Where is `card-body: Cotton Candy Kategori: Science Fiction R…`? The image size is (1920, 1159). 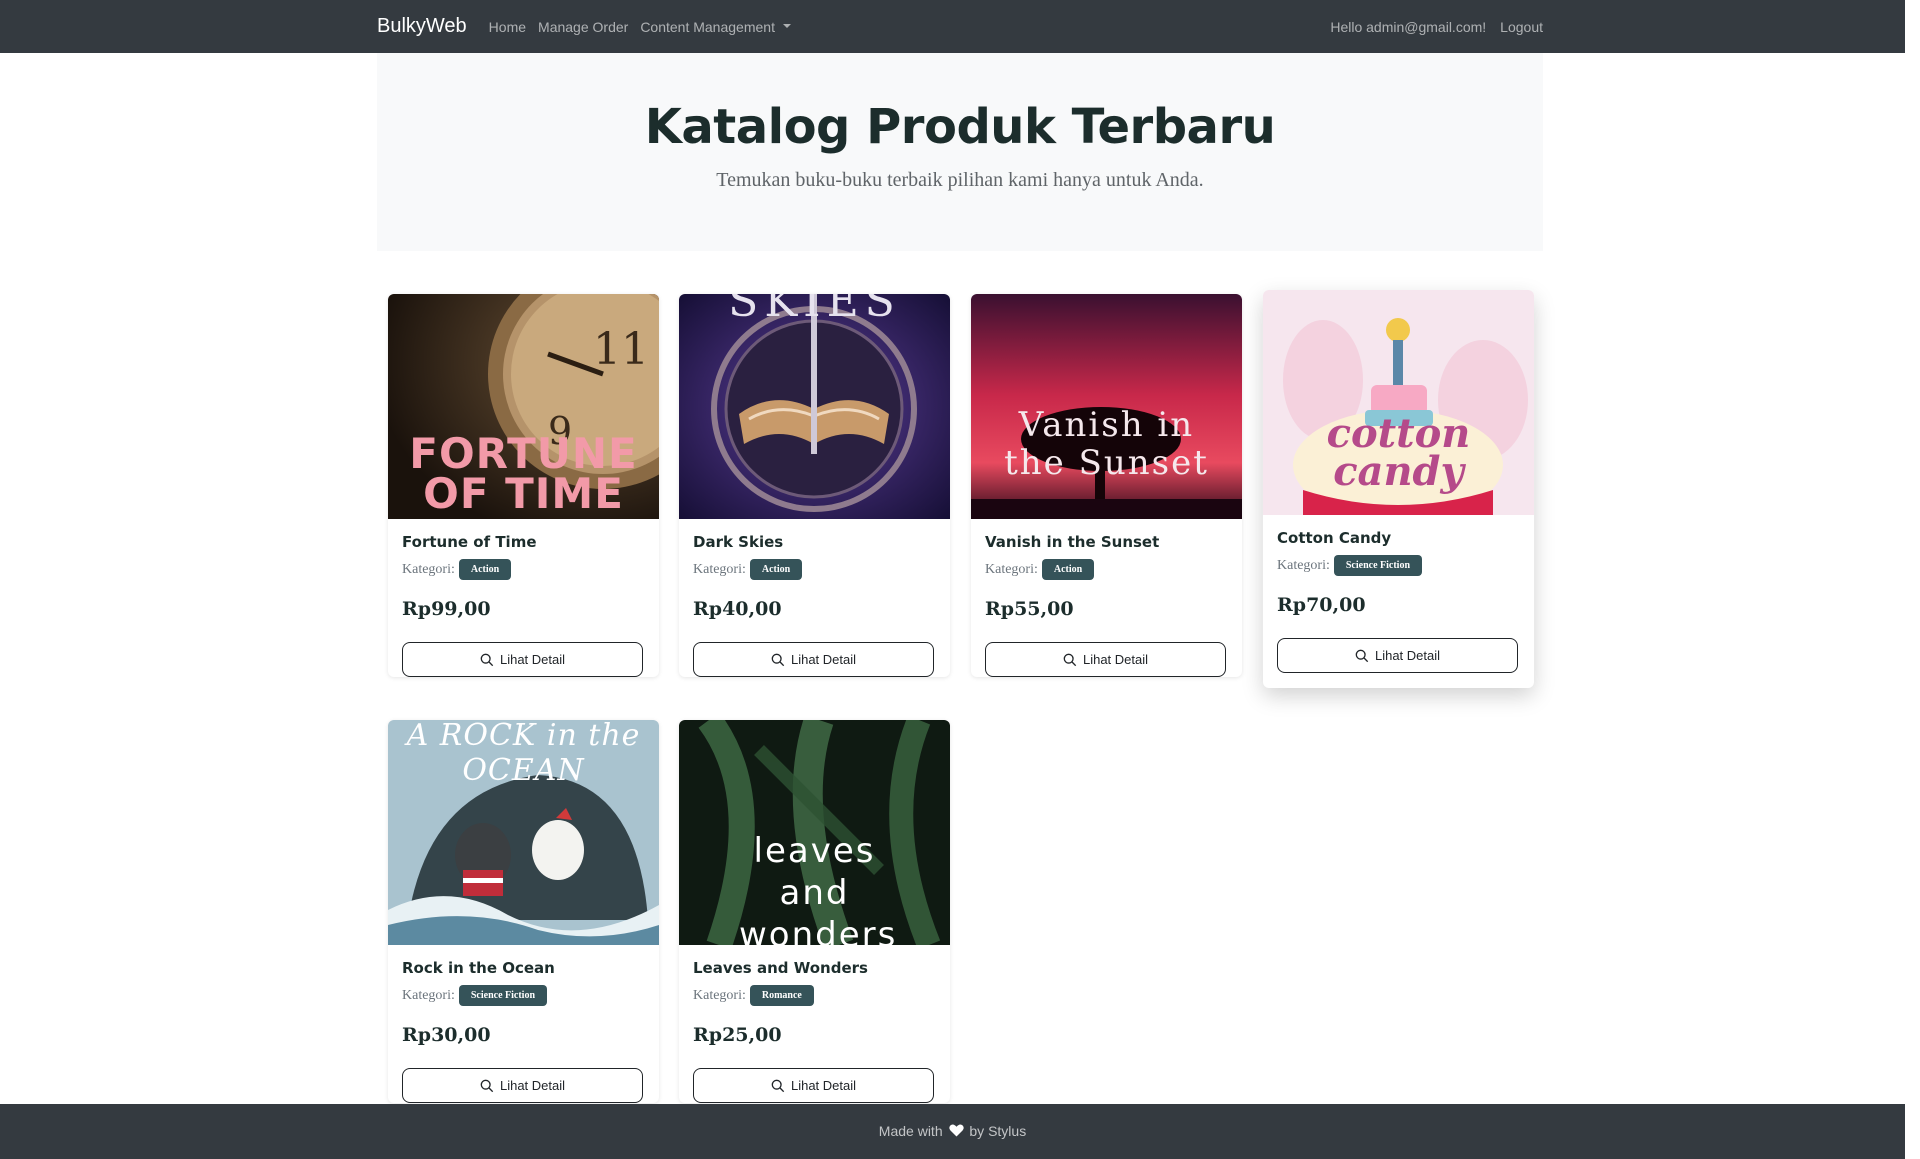 card-body: Cotton Candy Kategori: Science Fiction R… is located at coordinates (1398, 594).